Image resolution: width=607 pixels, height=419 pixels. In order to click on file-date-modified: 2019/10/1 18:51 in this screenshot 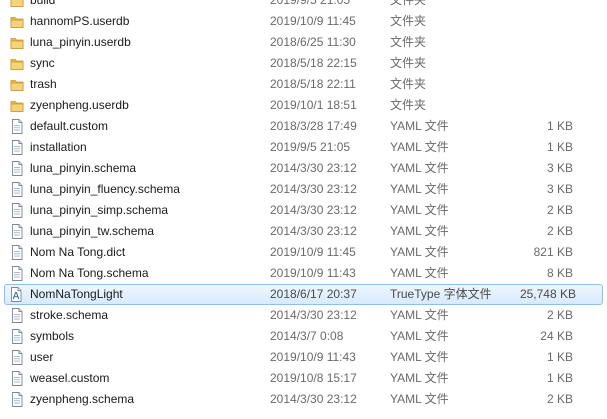, I will do `click(313, 105)`.